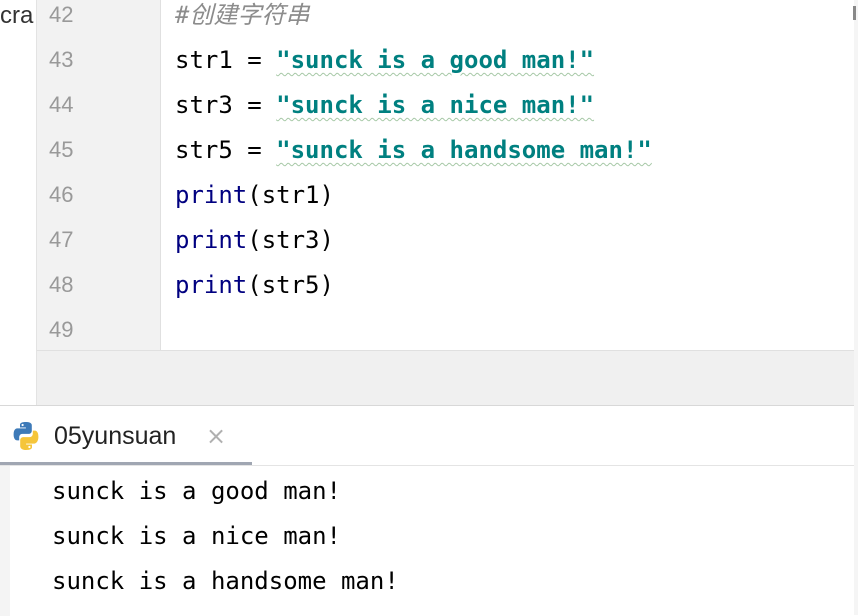 Image resolution: width=858 pixels, height=616 pixels. What do you see at coordinates (445, 378) in the screenshot?
I see `editor-bottom-area` at bounding box center [445, 378].